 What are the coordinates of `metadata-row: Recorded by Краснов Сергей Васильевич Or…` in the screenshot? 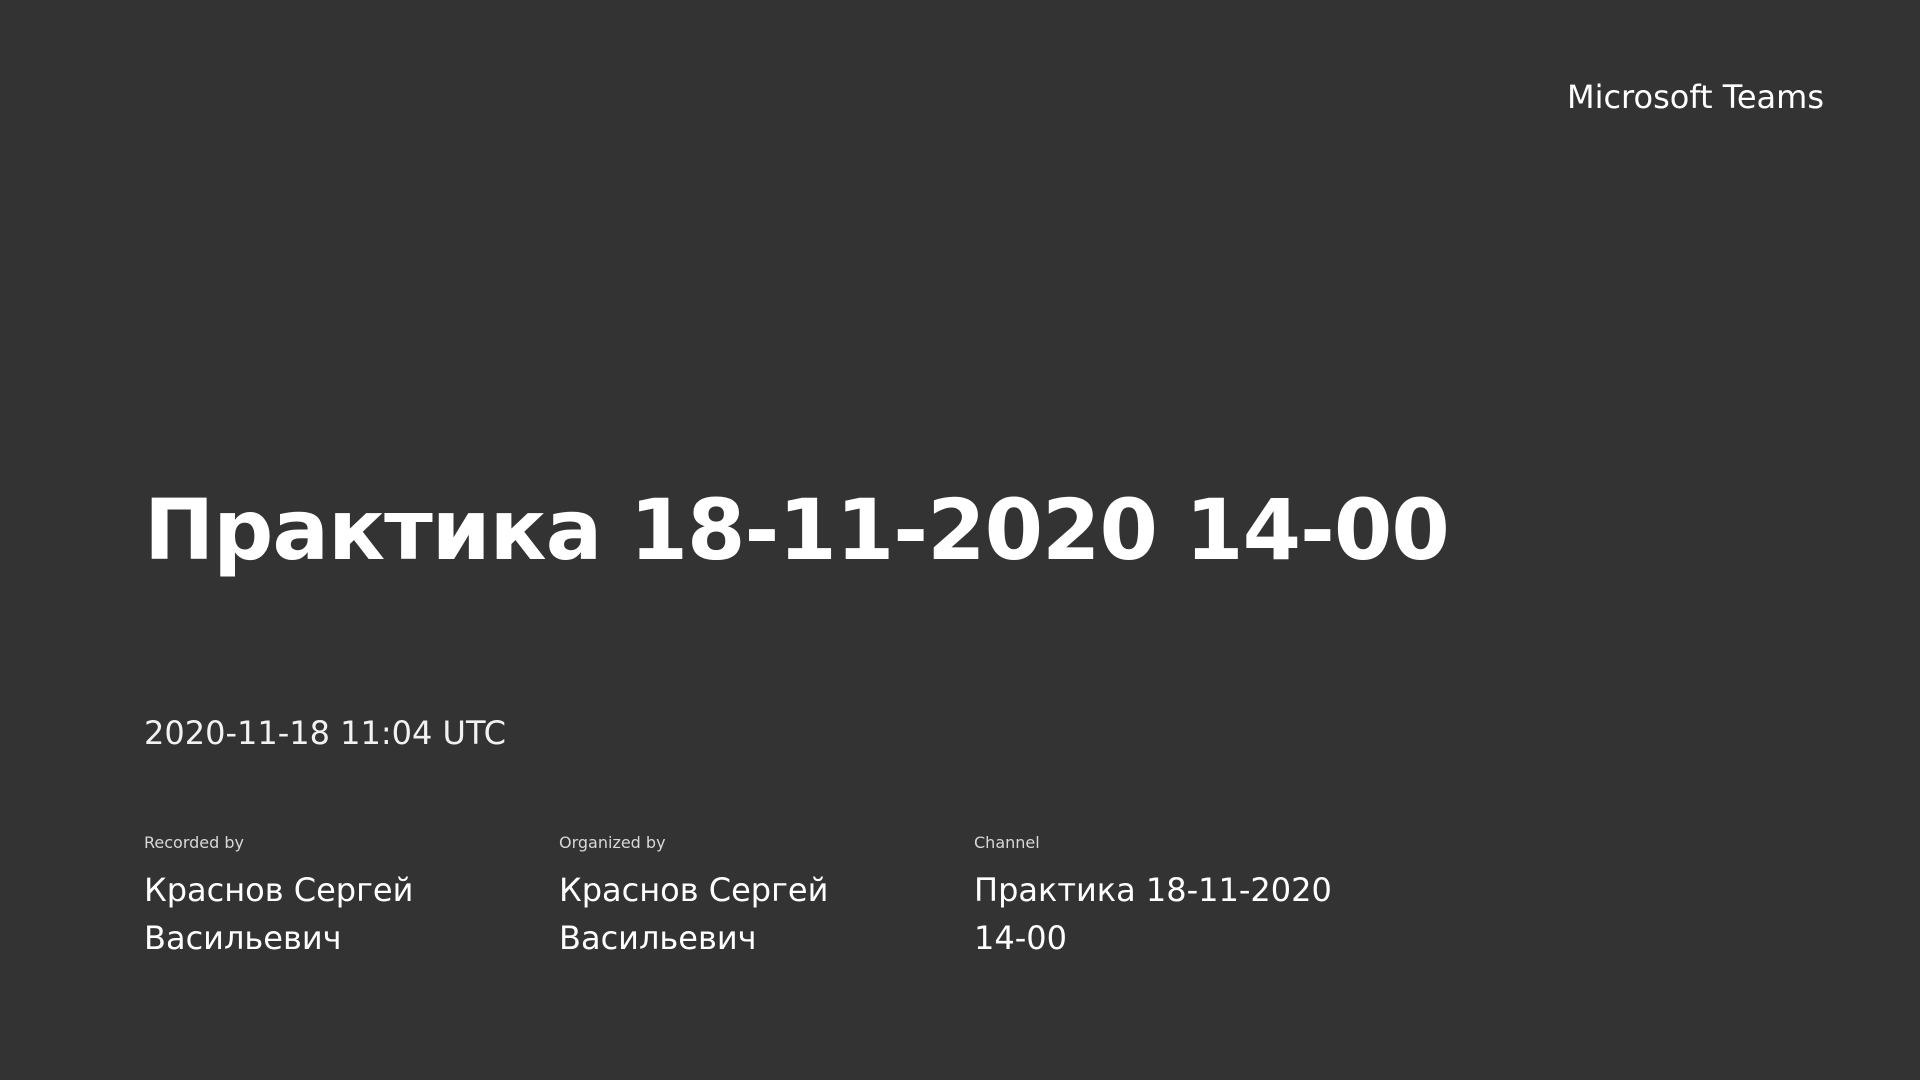 It's located at (766, 898).